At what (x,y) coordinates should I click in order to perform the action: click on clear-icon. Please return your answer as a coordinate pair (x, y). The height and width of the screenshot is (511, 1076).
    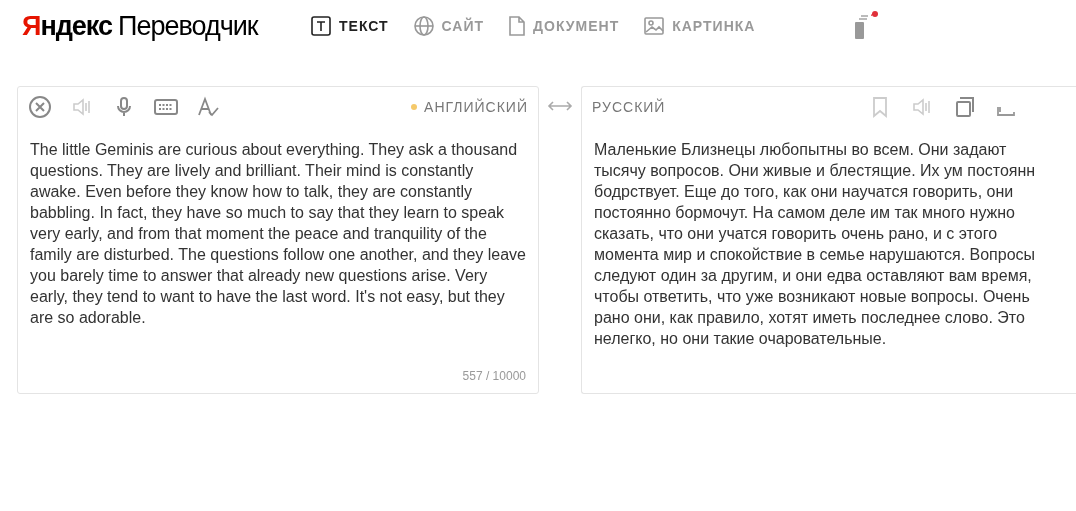
    Looking at the image, I should click on (40, 107).